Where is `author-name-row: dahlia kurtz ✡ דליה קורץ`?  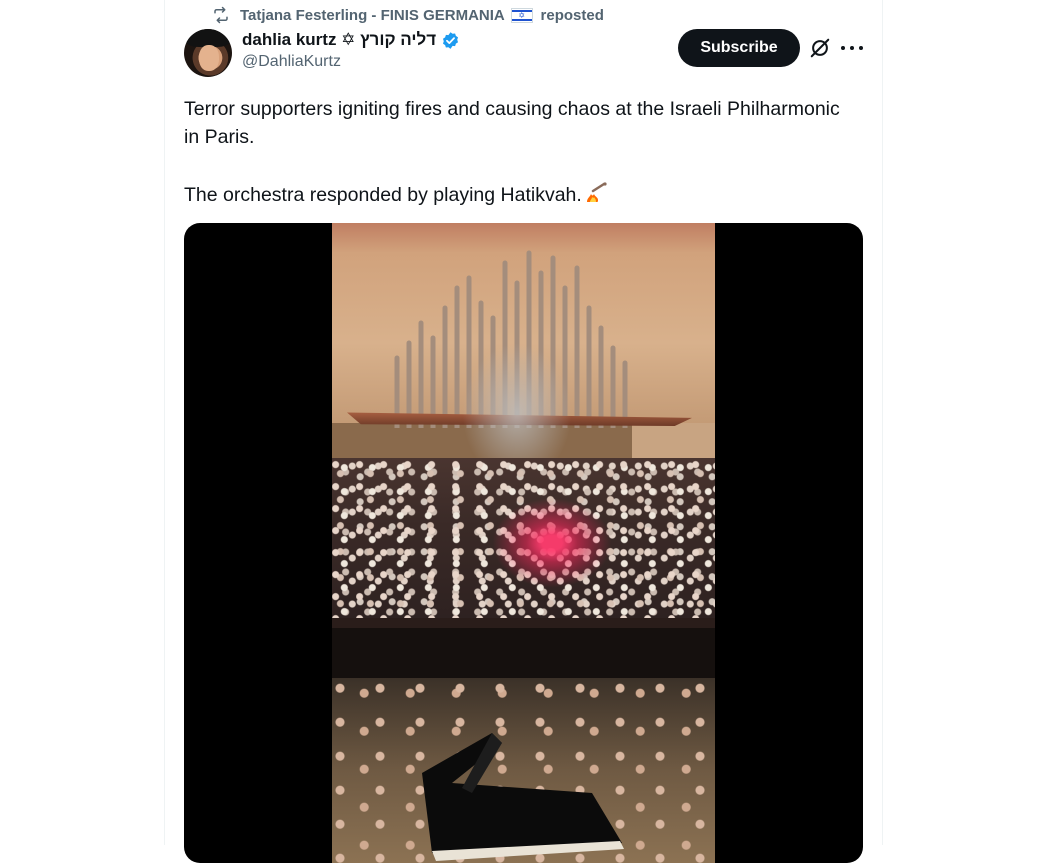
author-name-row: dahlia kurtz ✡ דליה קורץ is located at coordinates (351, 40).